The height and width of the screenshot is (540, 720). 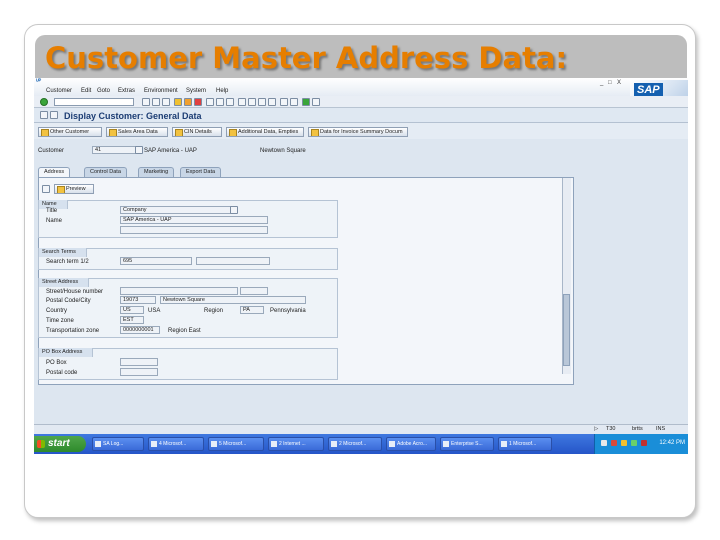 I want to click on display-change-icon, so click(x=44, y=115).